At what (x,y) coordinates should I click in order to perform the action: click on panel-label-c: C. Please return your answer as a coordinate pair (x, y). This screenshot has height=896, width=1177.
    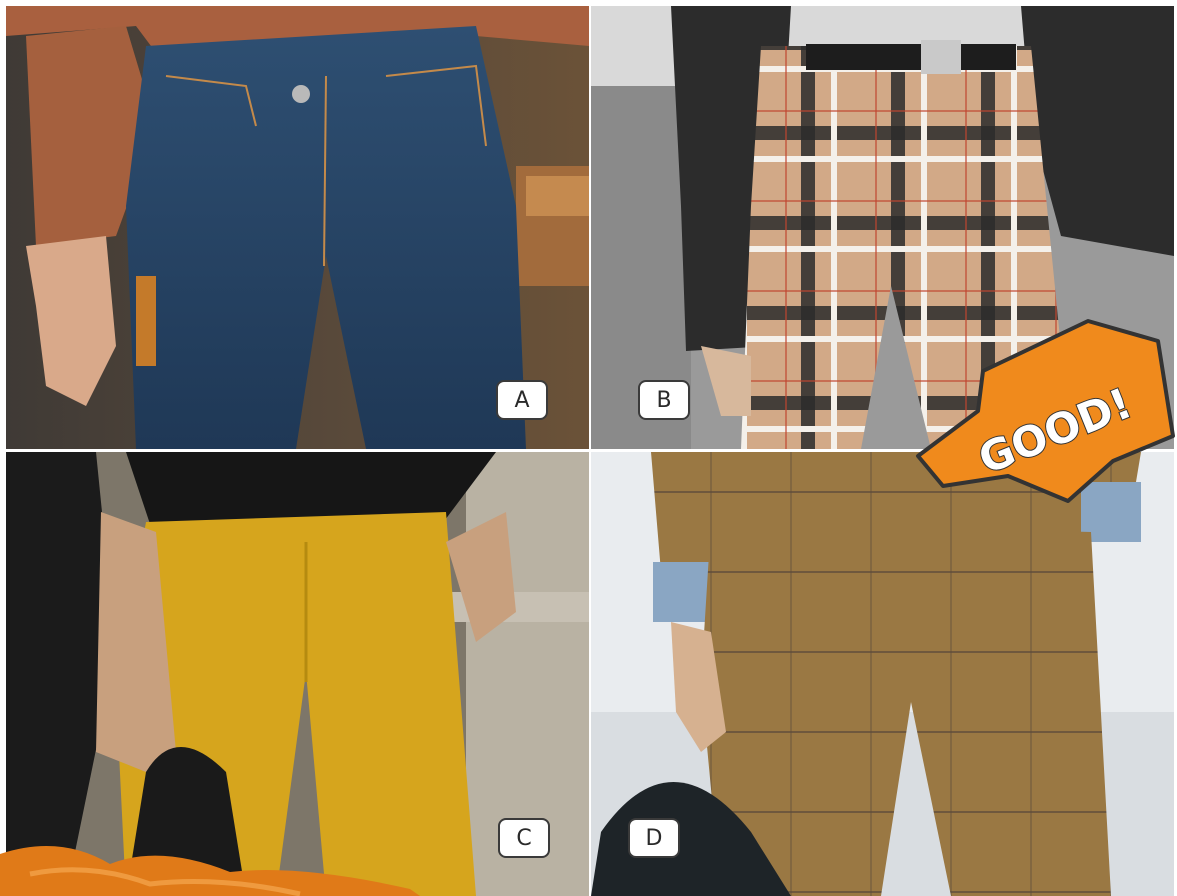
    Looking at the image, I should click on (524, 838).